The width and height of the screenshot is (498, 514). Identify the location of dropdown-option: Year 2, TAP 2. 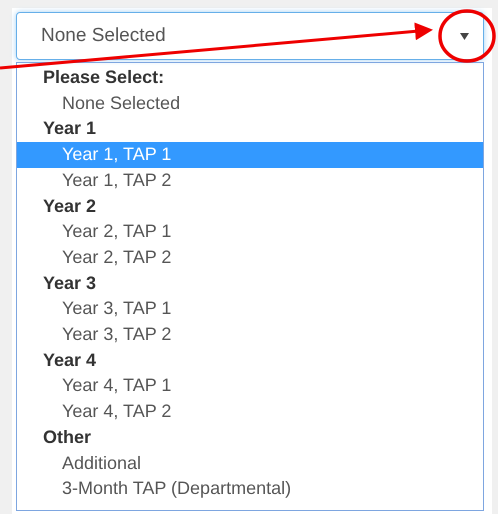
(250, 257).